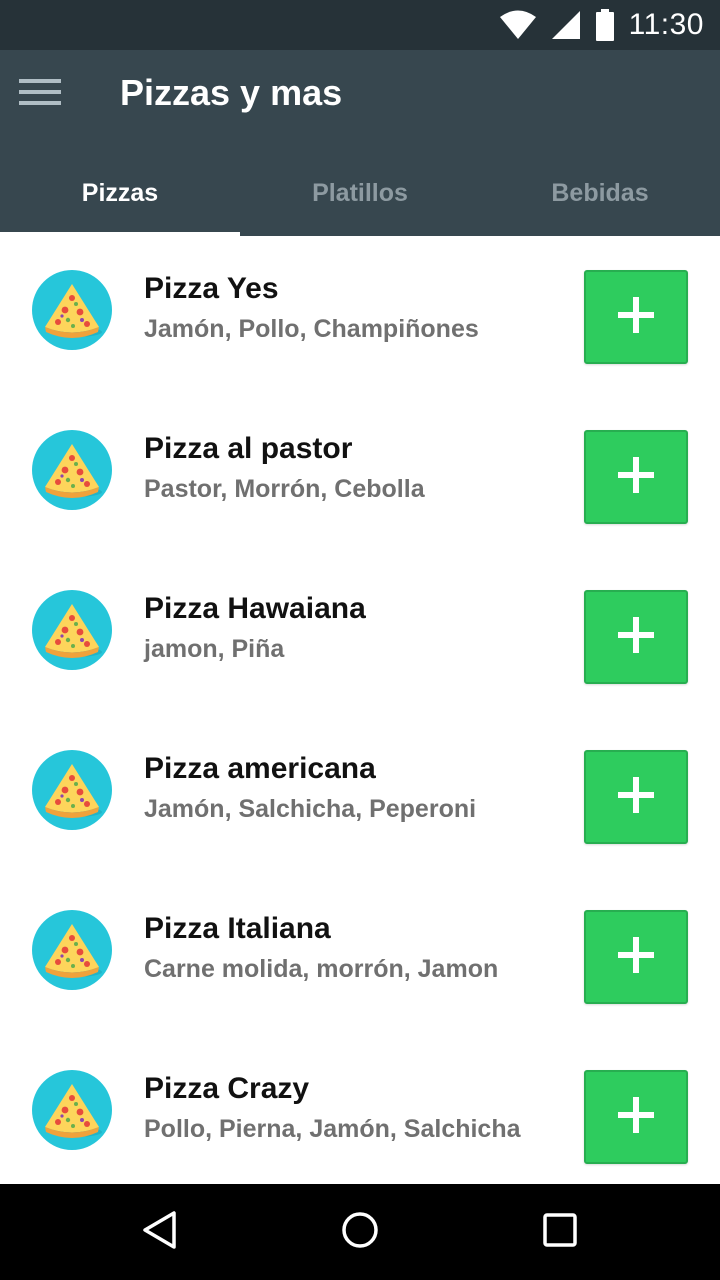 Image resolution: width=720 pixels, height=1280 pixels. I want to click on app-bar: Pizzas y mas Pizzas Platillos Bebidas, so click(360, 143).